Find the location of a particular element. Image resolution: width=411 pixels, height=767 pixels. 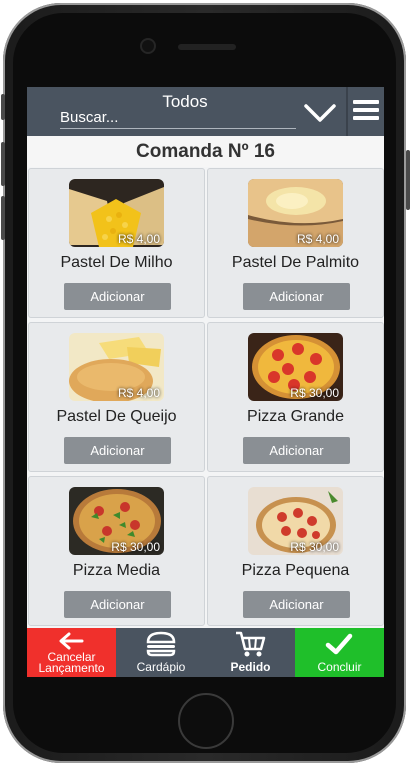

product-card: R$ 30,00 Pizza Pequena Adicionar is located at coordinates (295, 551).